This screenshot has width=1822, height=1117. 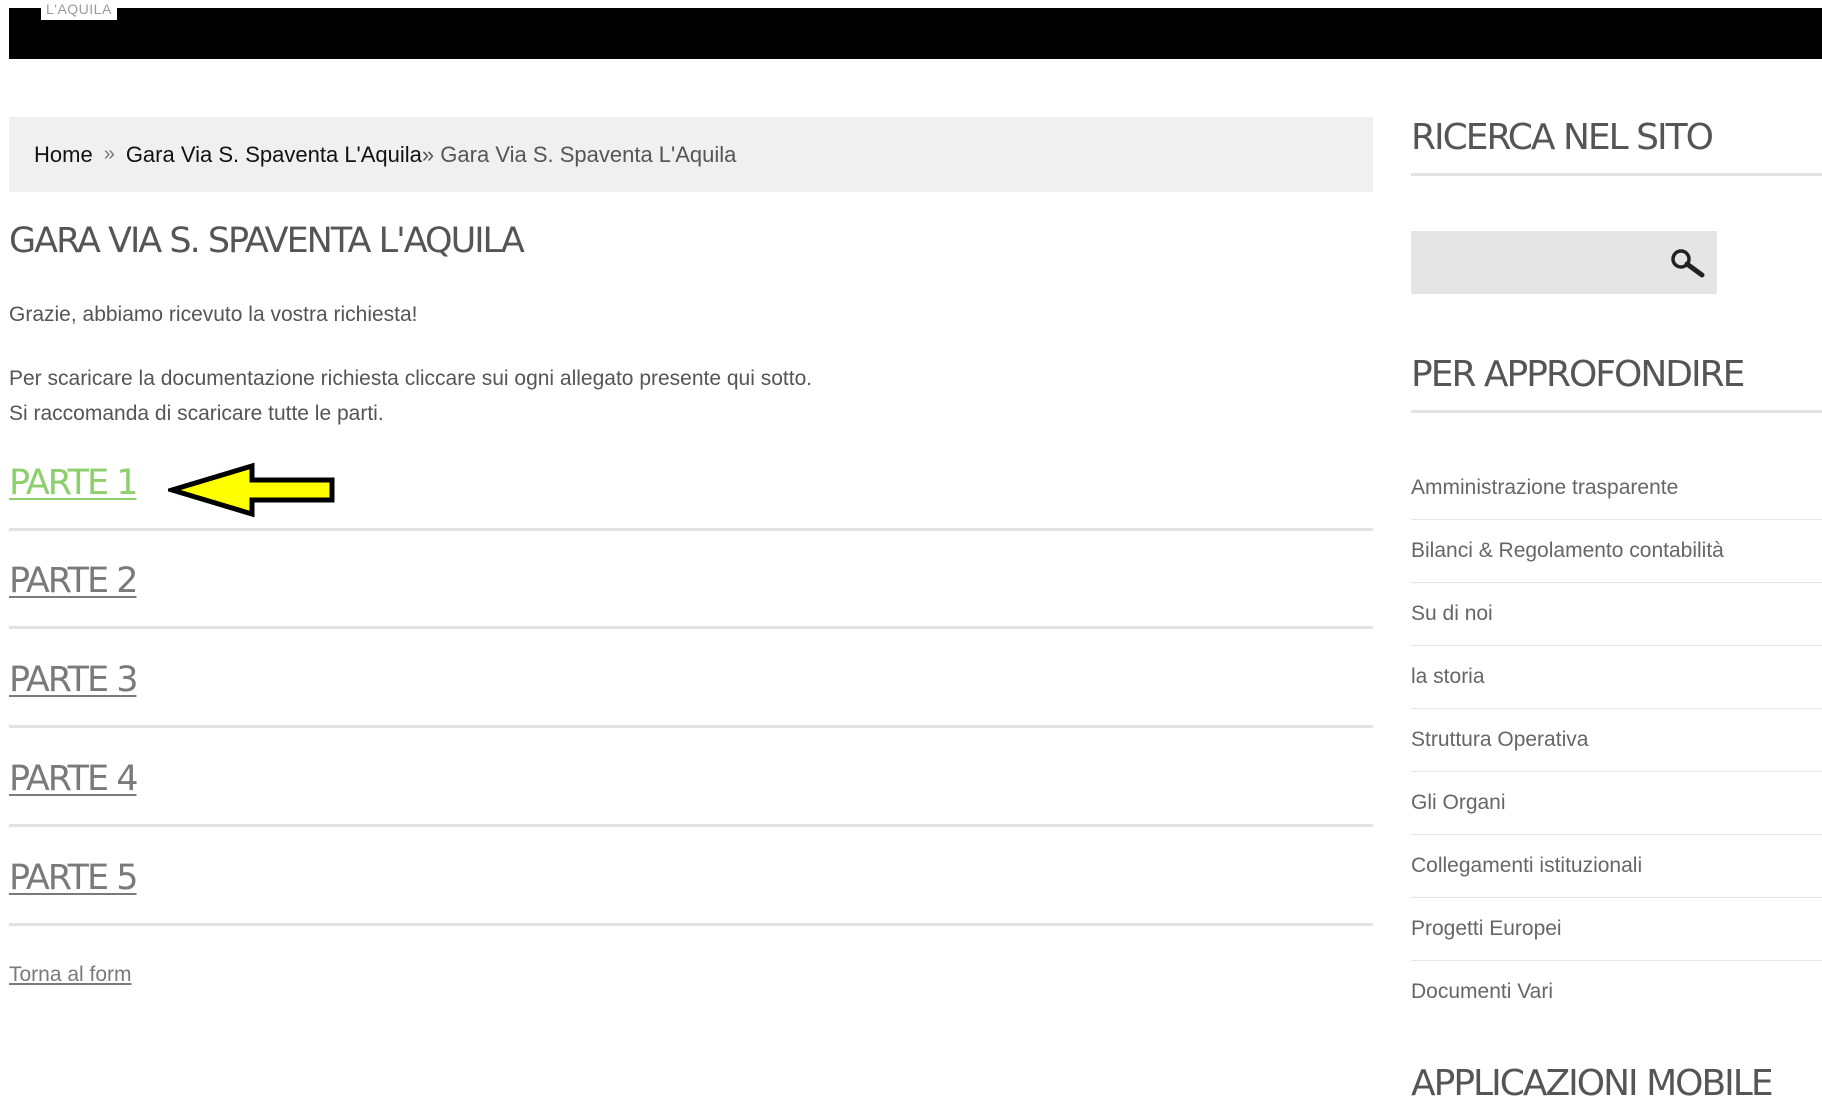 What do you see at coordinates (73, 483) in the screenshot?
I see `part-1-link: PARTE 1` at bounding box center [73, 483].